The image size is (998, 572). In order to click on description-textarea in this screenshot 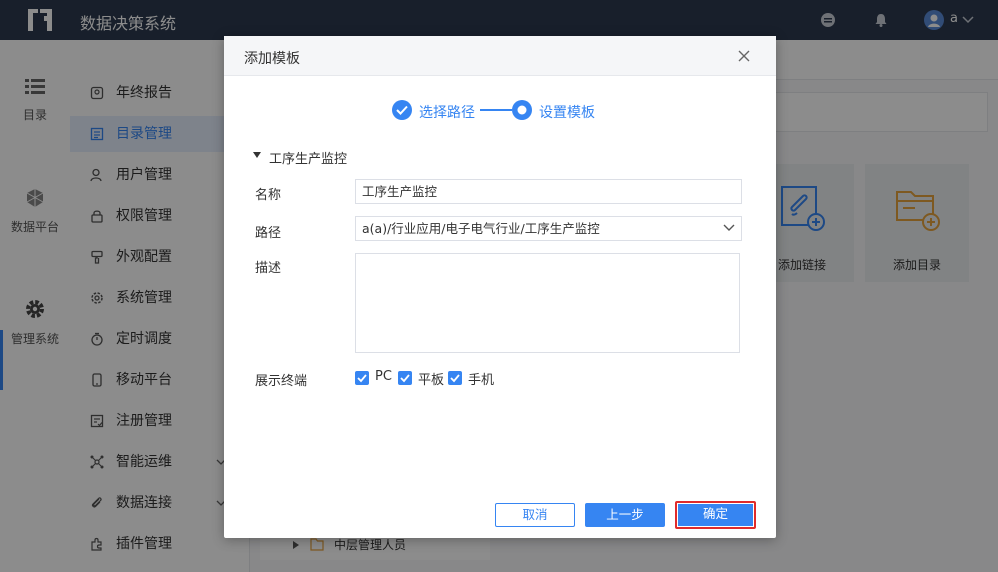, I will do `click(547, 303)`.